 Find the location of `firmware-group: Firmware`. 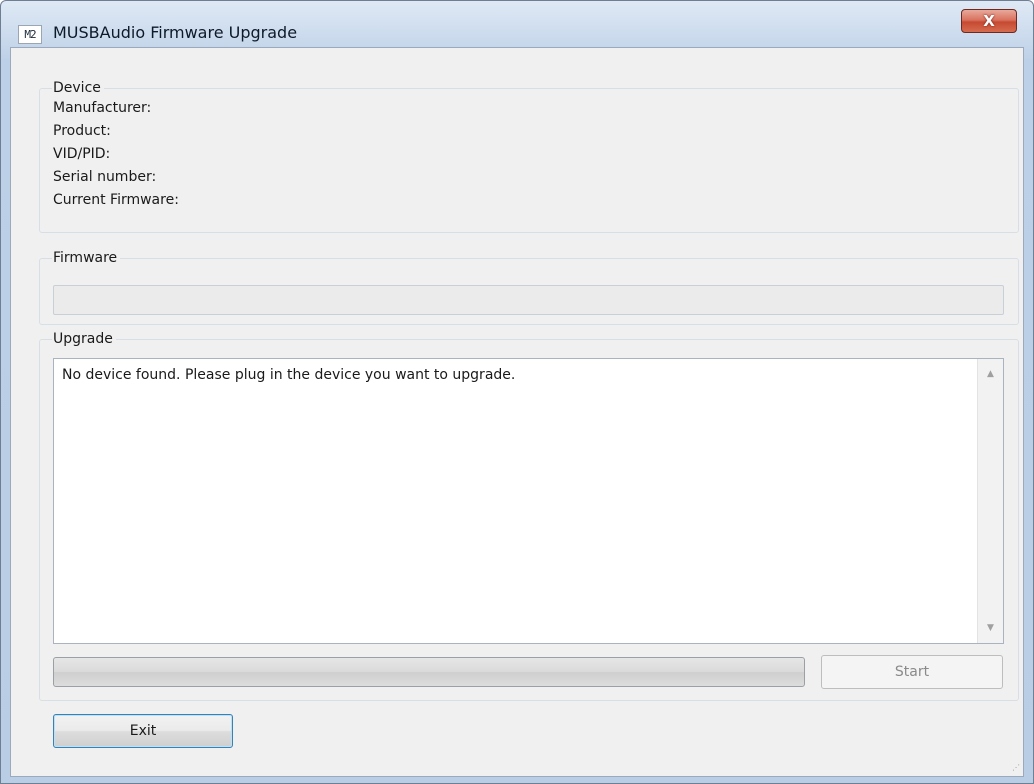

firmware-group: Firmware is located at coordinates (529, 287).